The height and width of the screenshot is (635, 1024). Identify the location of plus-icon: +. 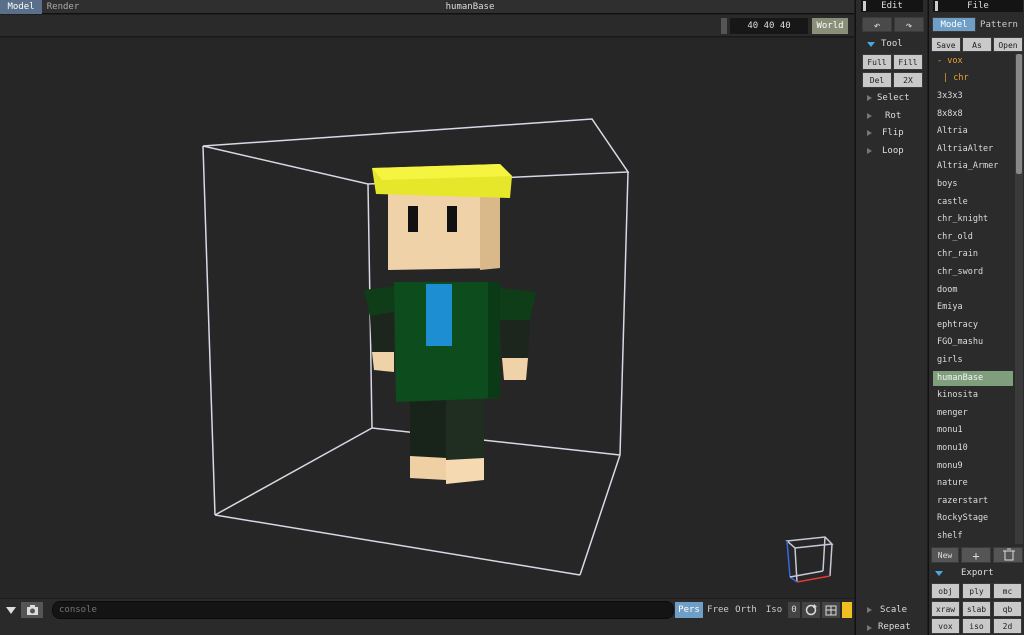
(976, 556).